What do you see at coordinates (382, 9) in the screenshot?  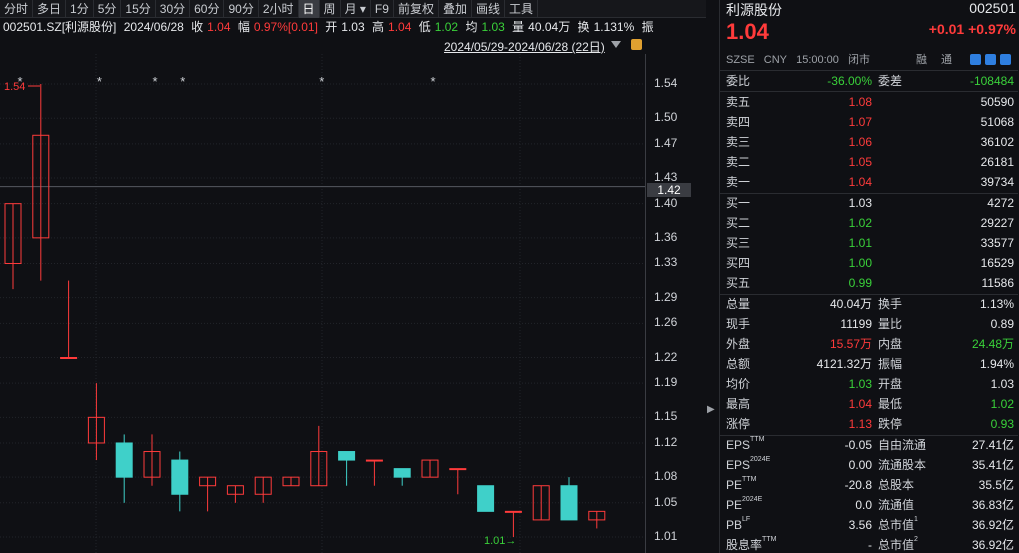 I see `period-tab-12: F9` at bounding box center [382, 9].